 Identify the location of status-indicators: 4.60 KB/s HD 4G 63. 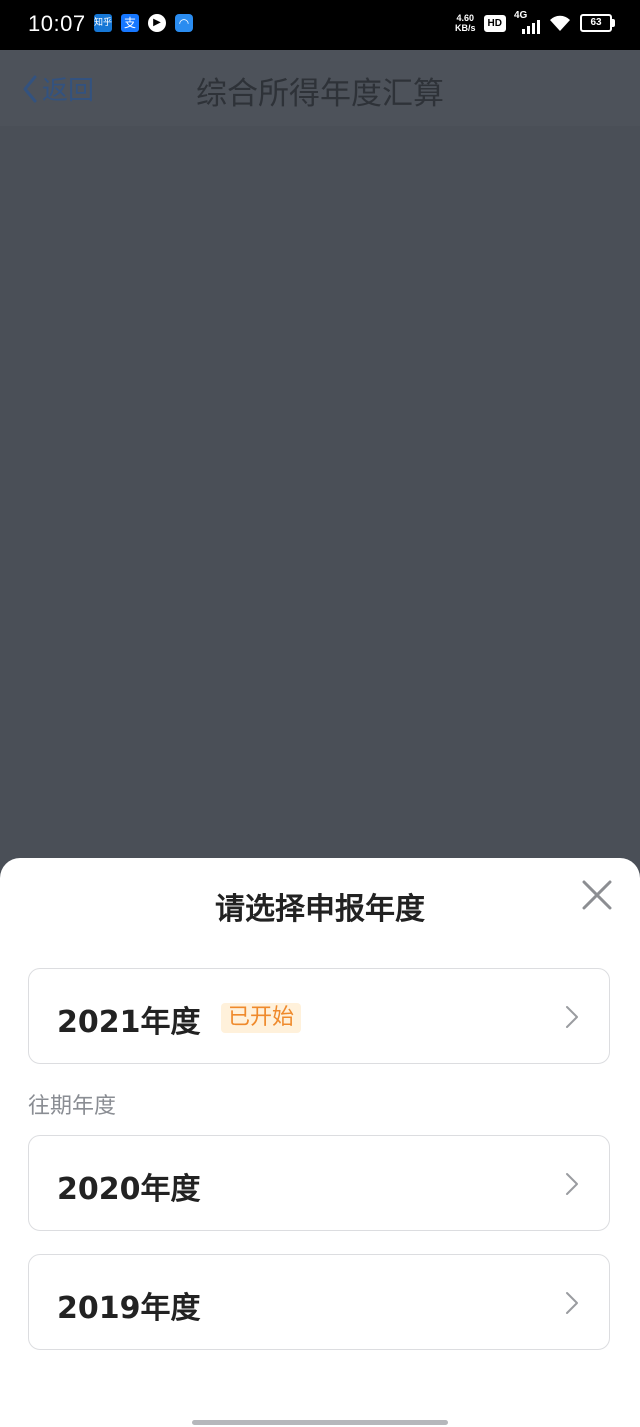
(535, 22).